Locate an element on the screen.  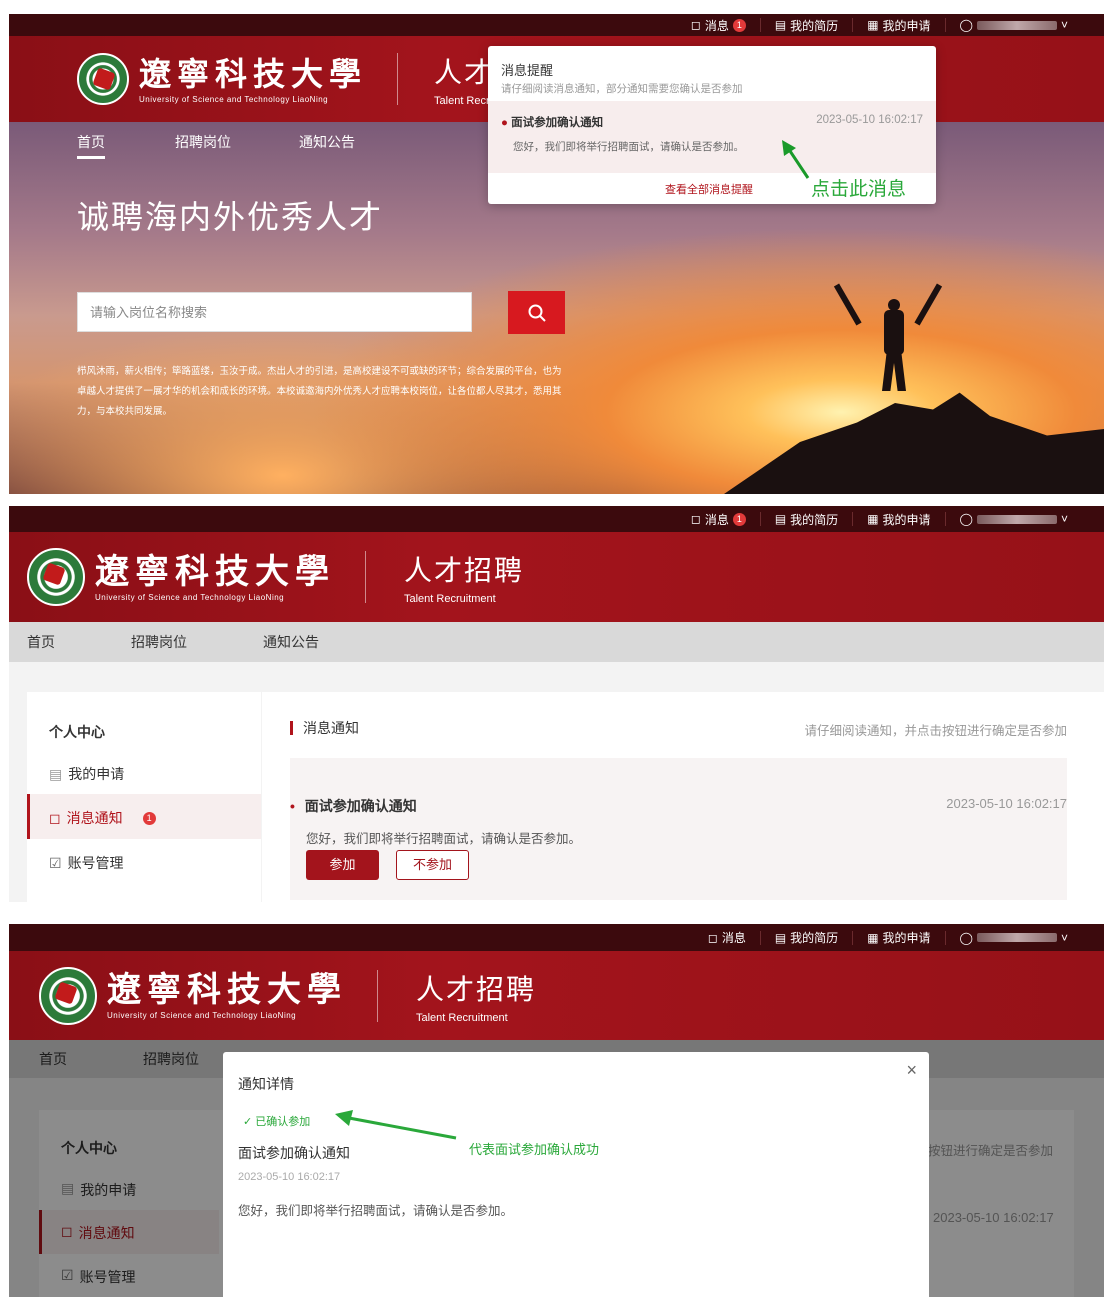
sidebar-item-messages: ◻ 消息通知 1 is located at coordinates (102, 818).